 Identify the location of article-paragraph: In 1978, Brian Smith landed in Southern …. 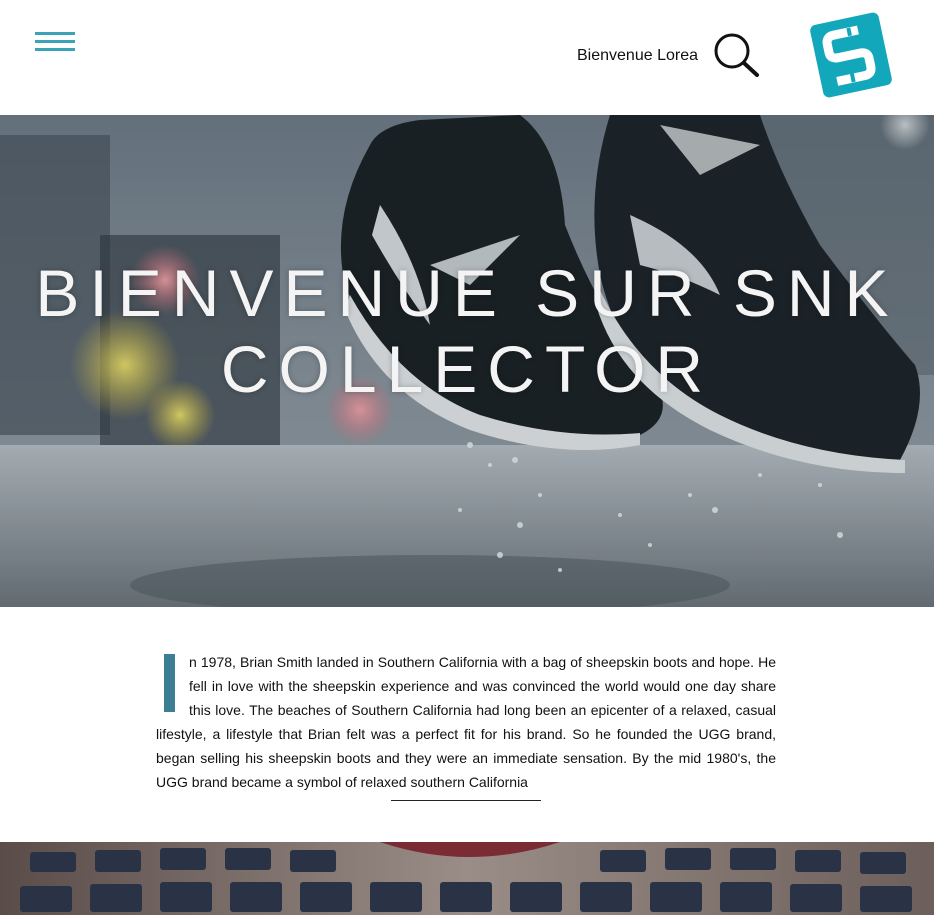
(466, 722).